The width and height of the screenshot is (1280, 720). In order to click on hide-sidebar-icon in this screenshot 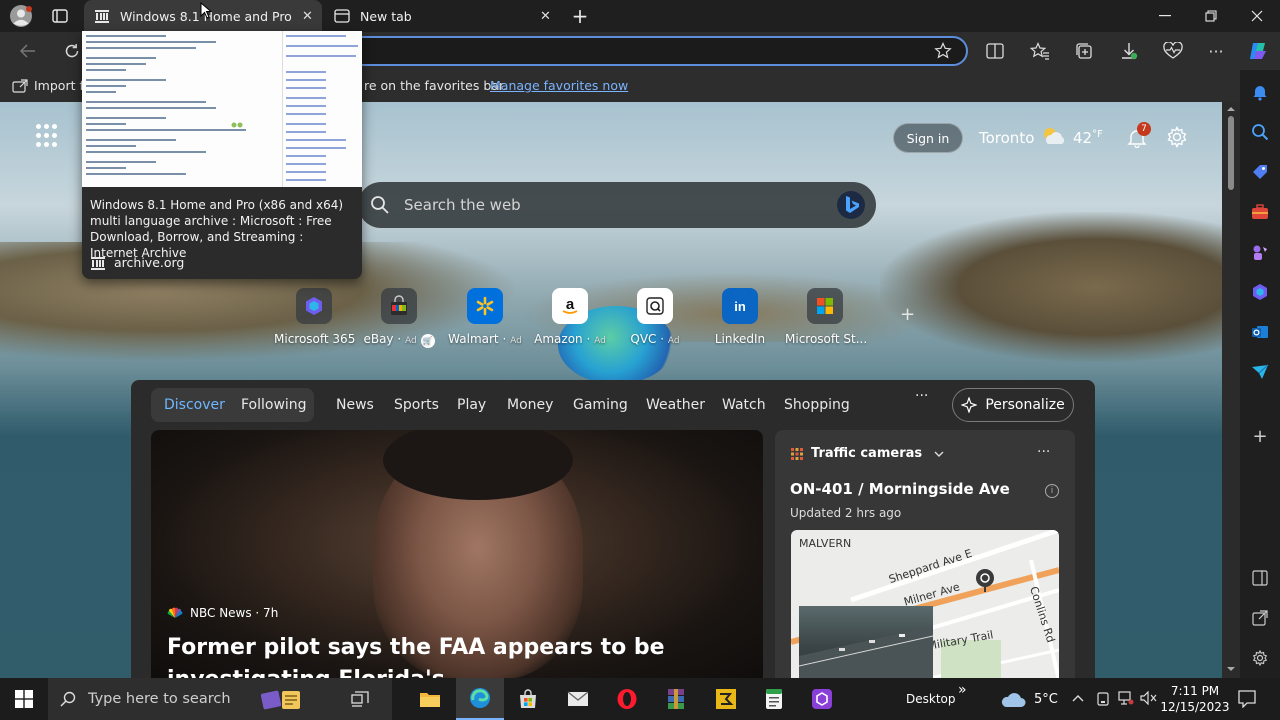, I will do `click(1260, 578)`.